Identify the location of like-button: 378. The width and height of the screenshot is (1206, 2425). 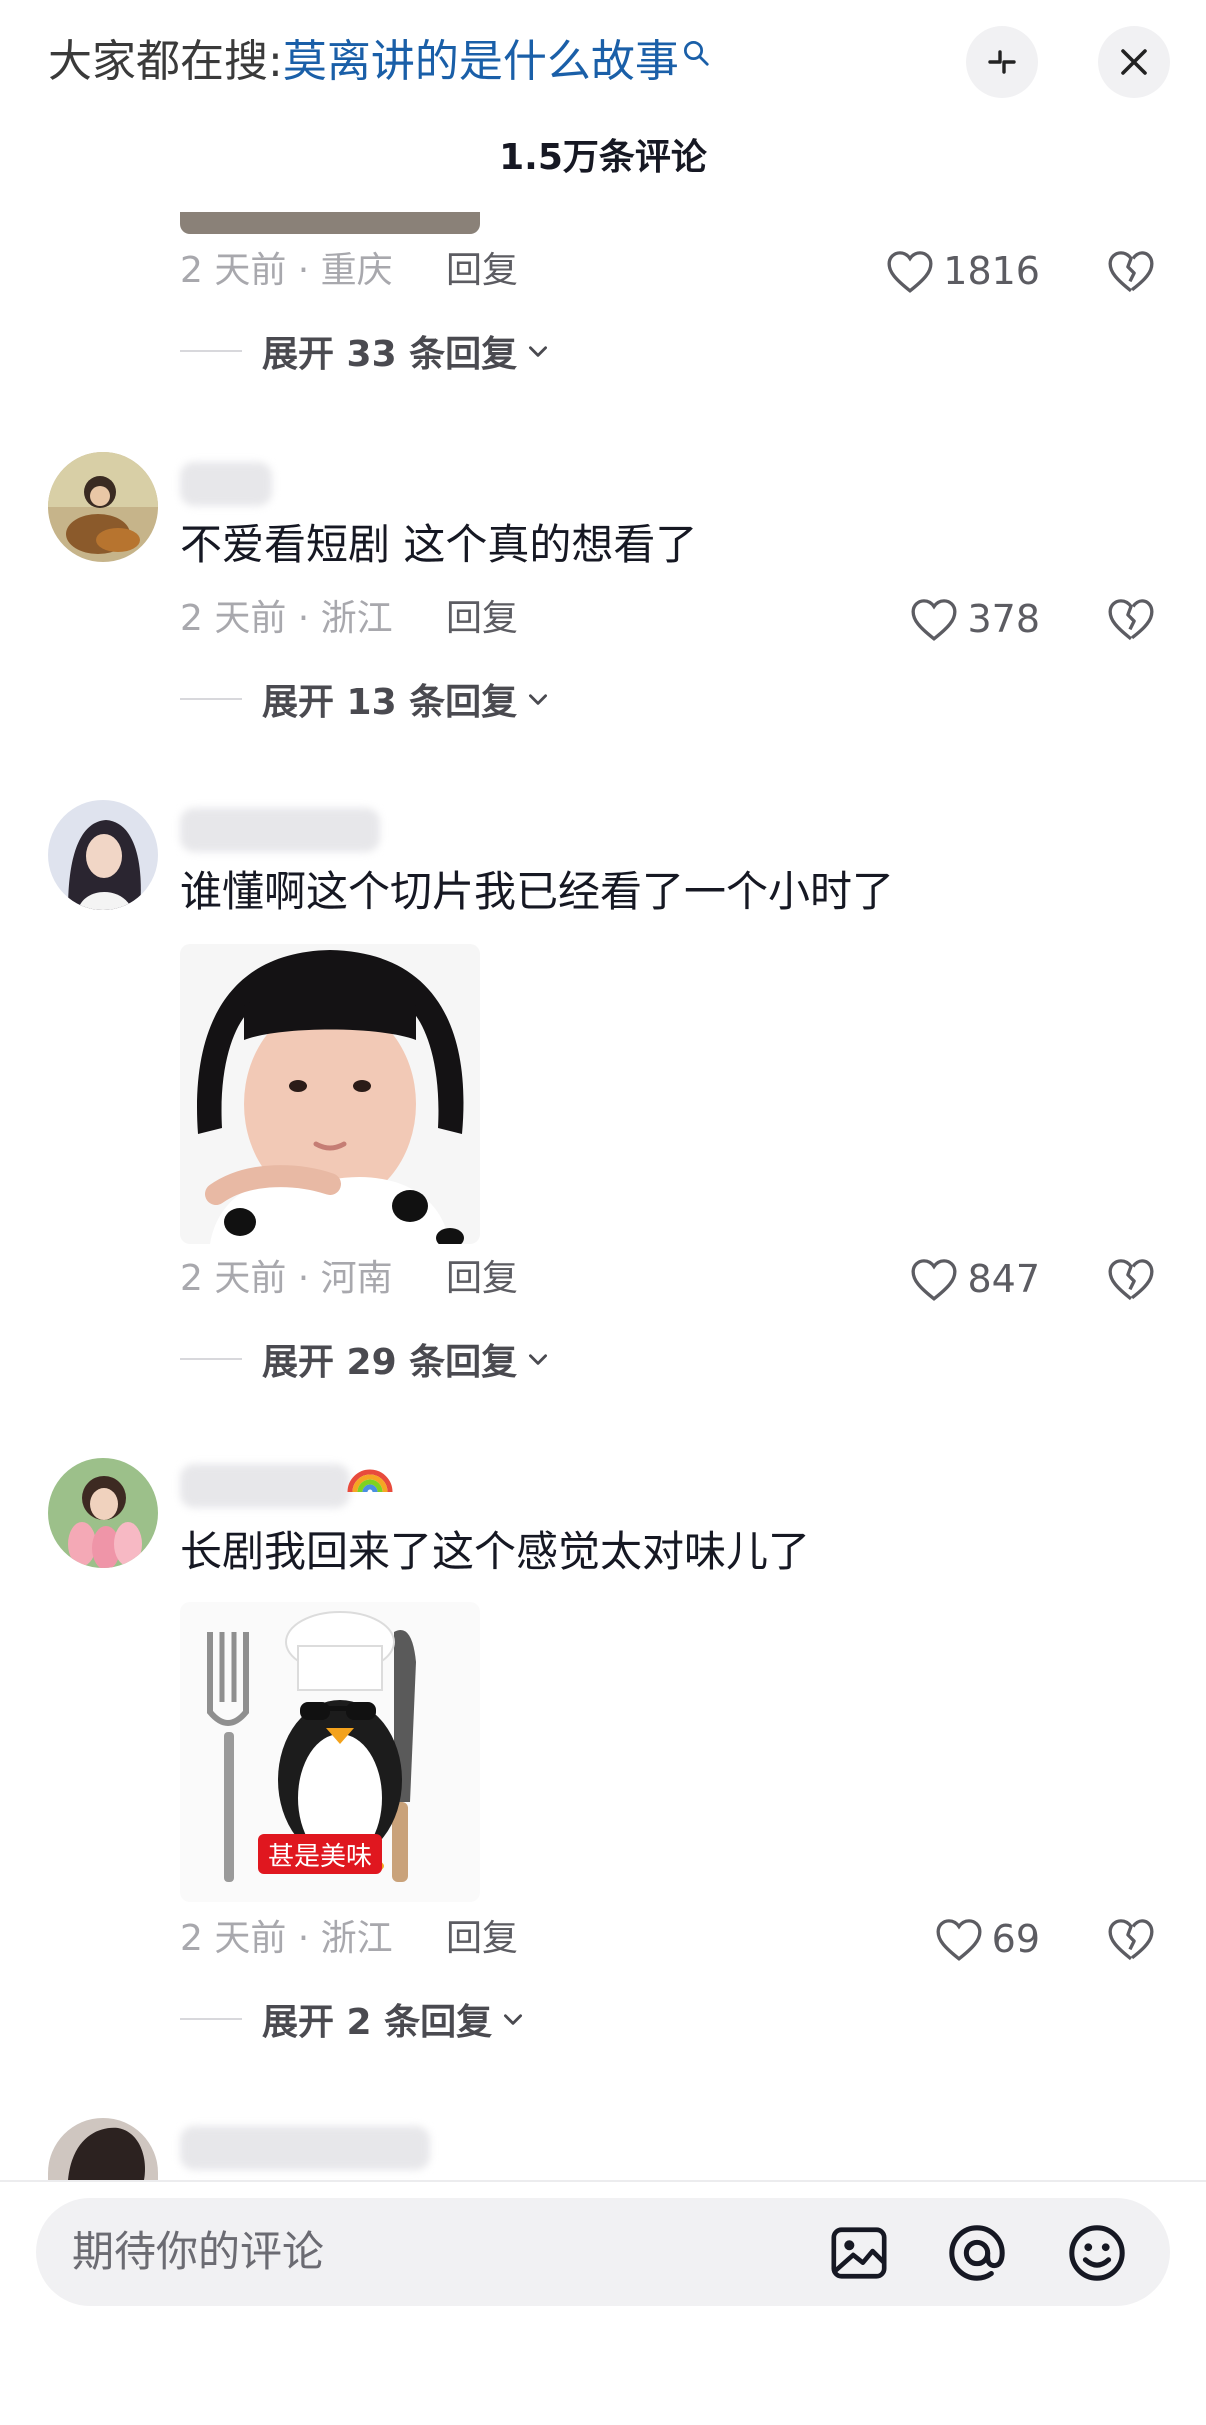
(950, 619).